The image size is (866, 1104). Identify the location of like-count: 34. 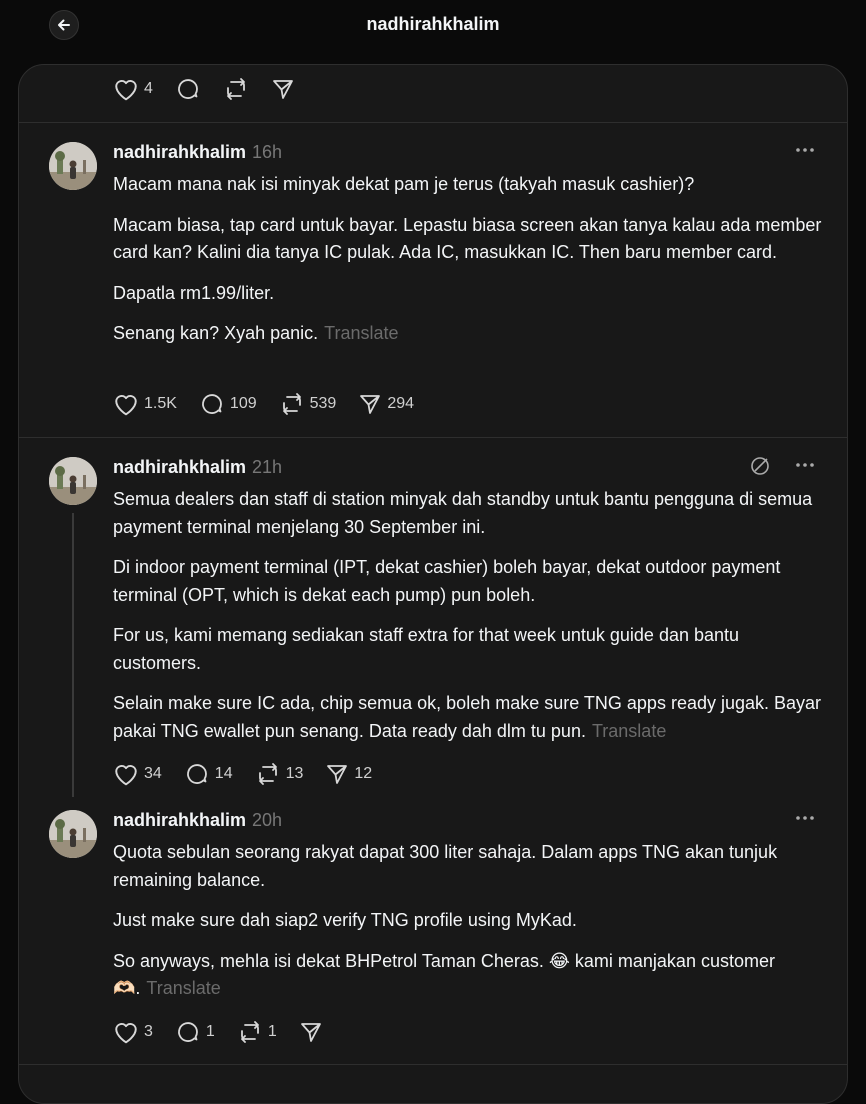
(153, 773).